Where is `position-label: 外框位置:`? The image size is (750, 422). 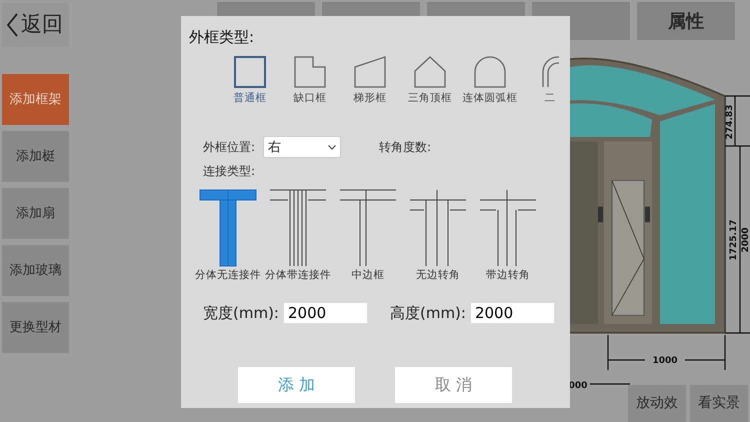
position-label: 外框位置: is located at coordinates (229, 147).